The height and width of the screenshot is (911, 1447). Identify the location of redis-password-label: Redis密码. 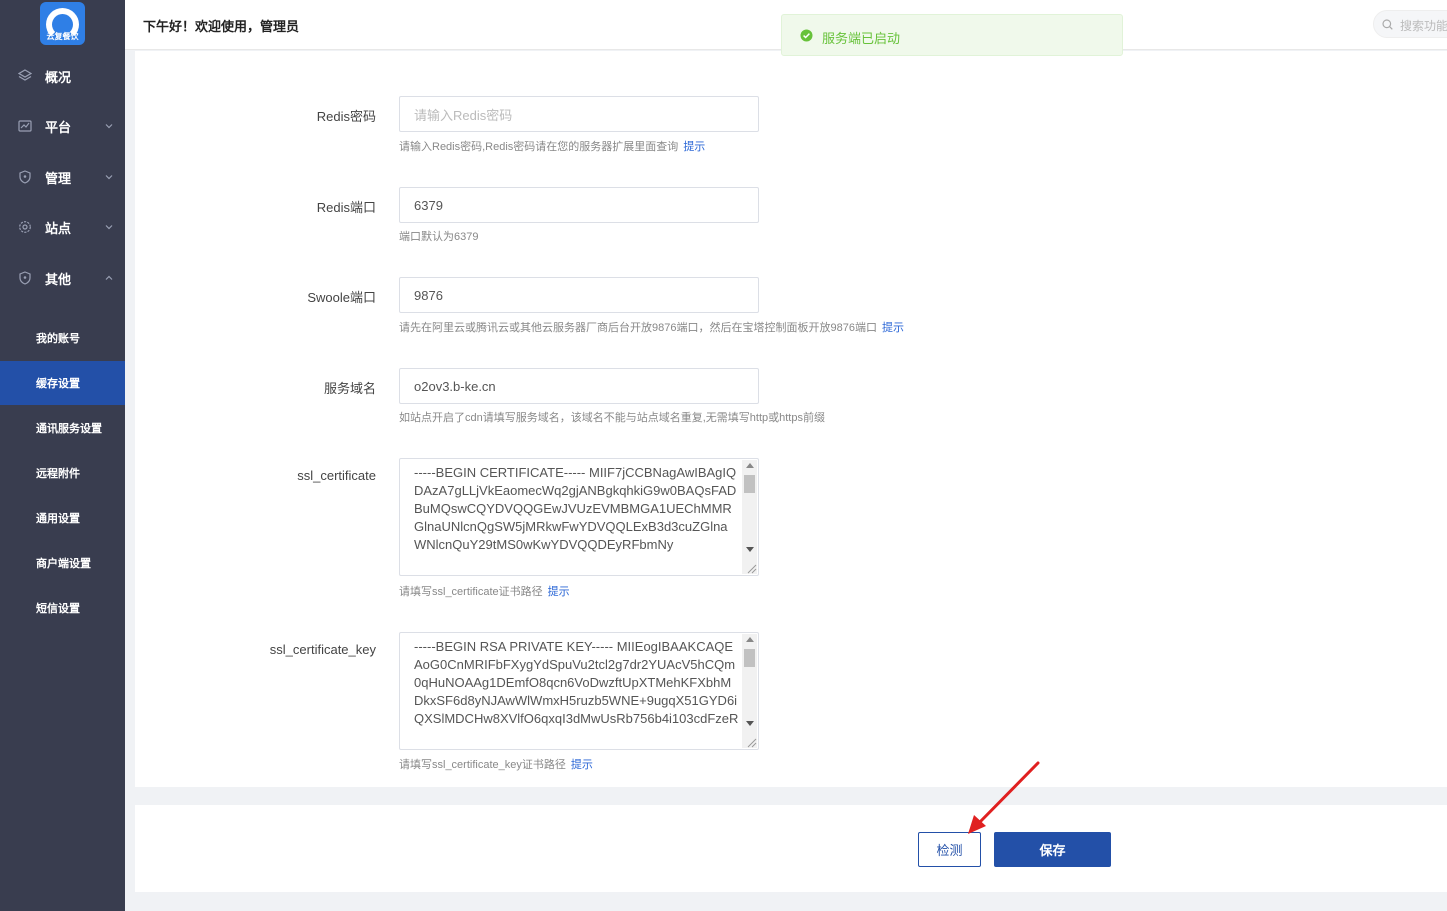
(346, 116).